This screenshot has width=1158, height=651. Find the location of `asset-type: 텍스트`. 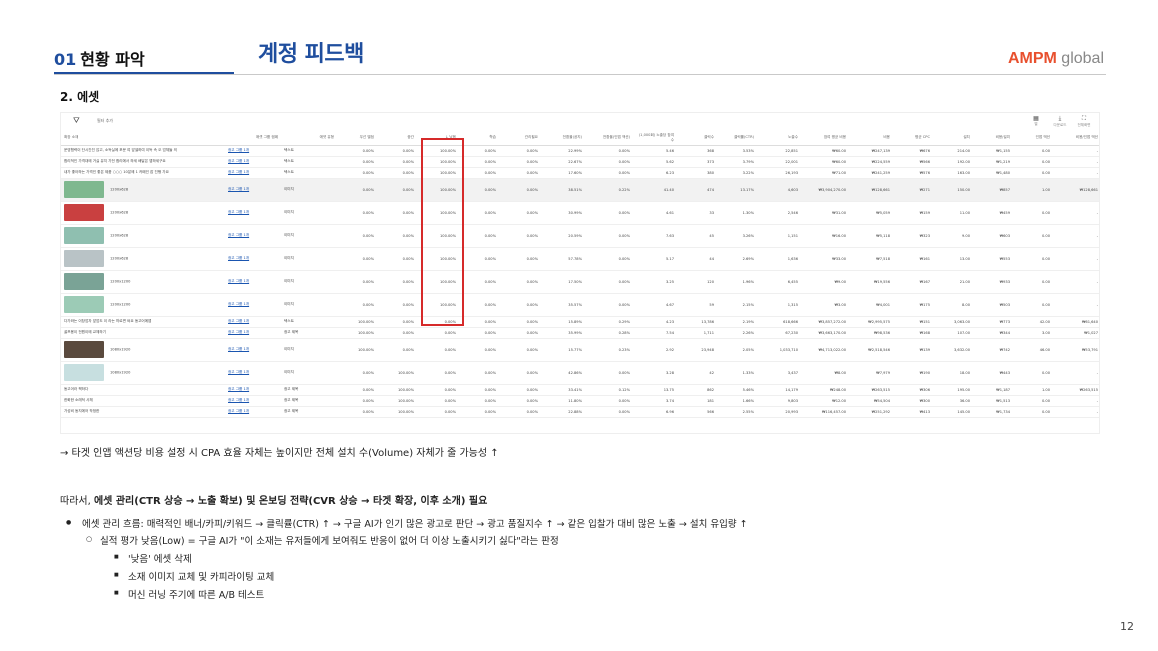

asset-type: 텍스트 is located at coordinates (309, 173).